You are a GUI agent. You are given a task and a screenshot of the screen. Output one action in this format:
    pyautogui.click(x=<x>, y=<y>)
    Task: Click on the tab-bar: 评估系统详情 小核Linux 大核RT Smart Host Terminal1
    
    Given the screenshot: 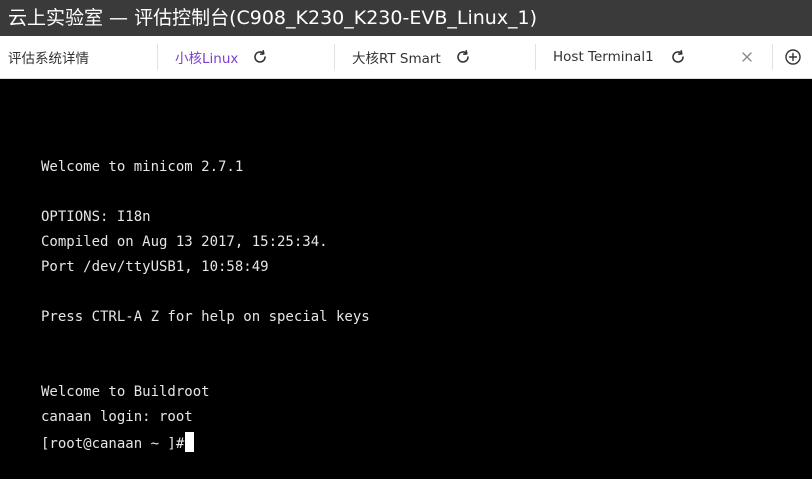 What is the action you would take?
    pyautogui.click(x=406, y=57)
    